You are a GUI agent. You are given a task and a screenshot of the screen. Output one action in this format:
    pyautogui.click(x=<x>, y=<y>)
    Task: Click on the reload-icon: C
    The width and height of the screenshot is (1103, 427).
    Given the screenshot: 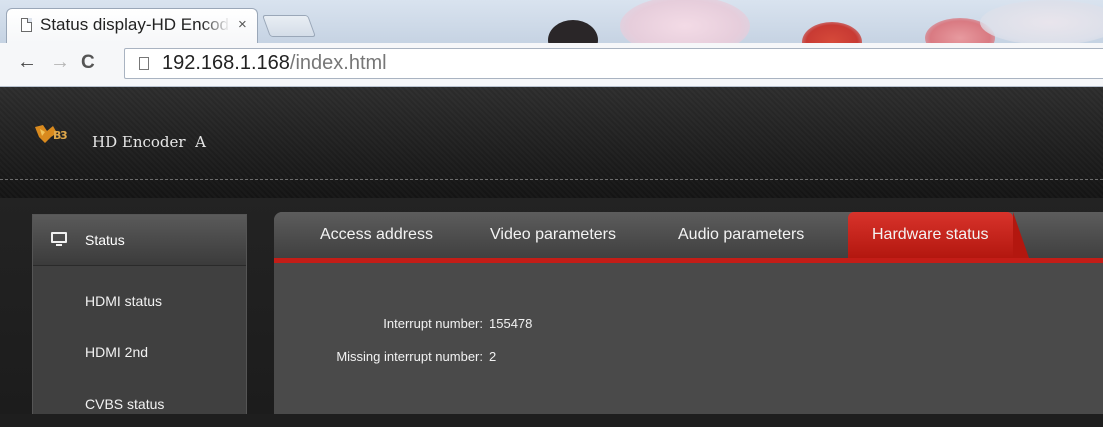 What is the action you would take?
    pyautogui.click(x=88, y=63)
    